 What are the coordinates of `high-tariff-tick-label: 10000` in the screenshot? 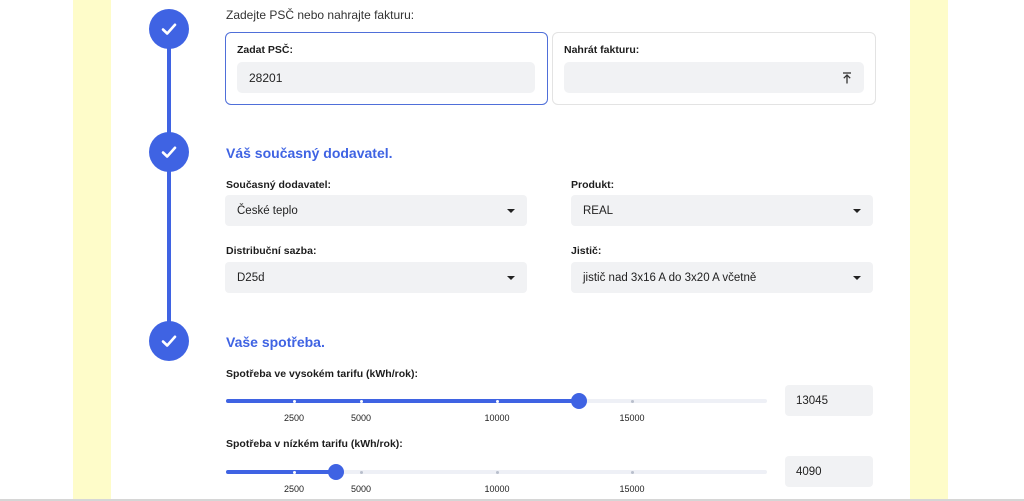 It's located at (497, 418).